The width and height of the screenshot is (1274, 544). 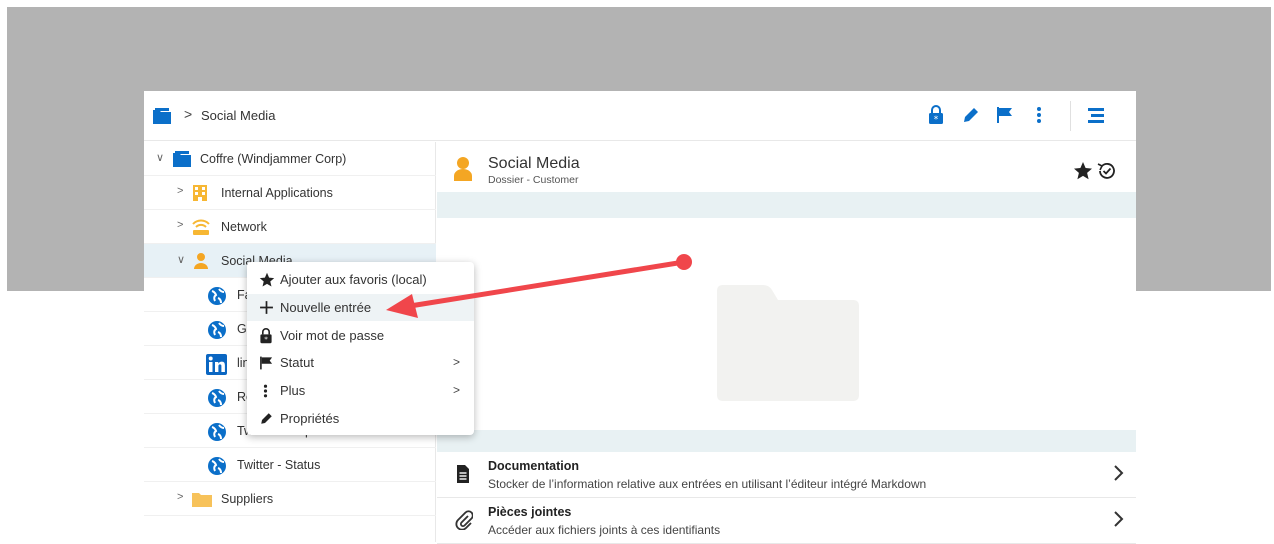 I want to click on annotation-arrow, so click(x=539, y=286).